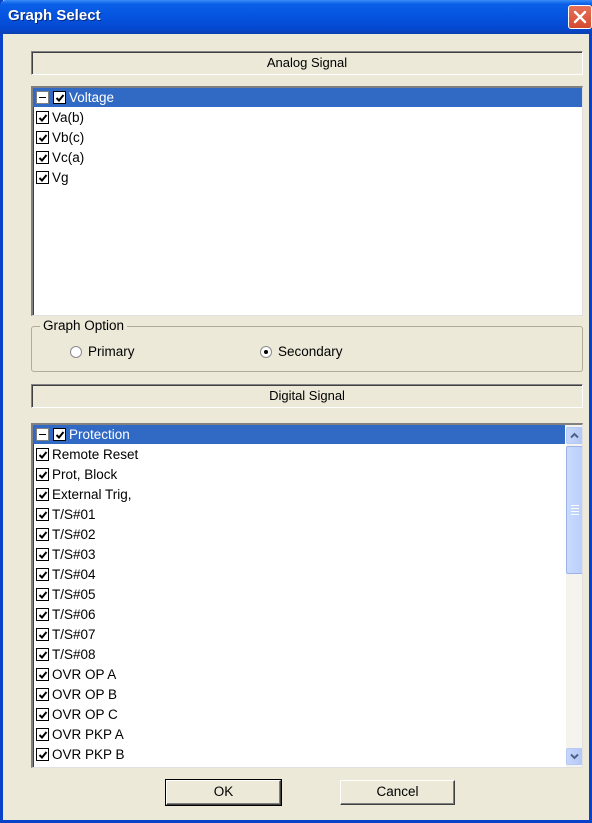 Image resolution: width=592 pixels, height=823 pixels. What do you see at coordinates (85, 694) in the screenshot?
I see `tree-item-label: OVR OP B` at bounding box center [85, 694].